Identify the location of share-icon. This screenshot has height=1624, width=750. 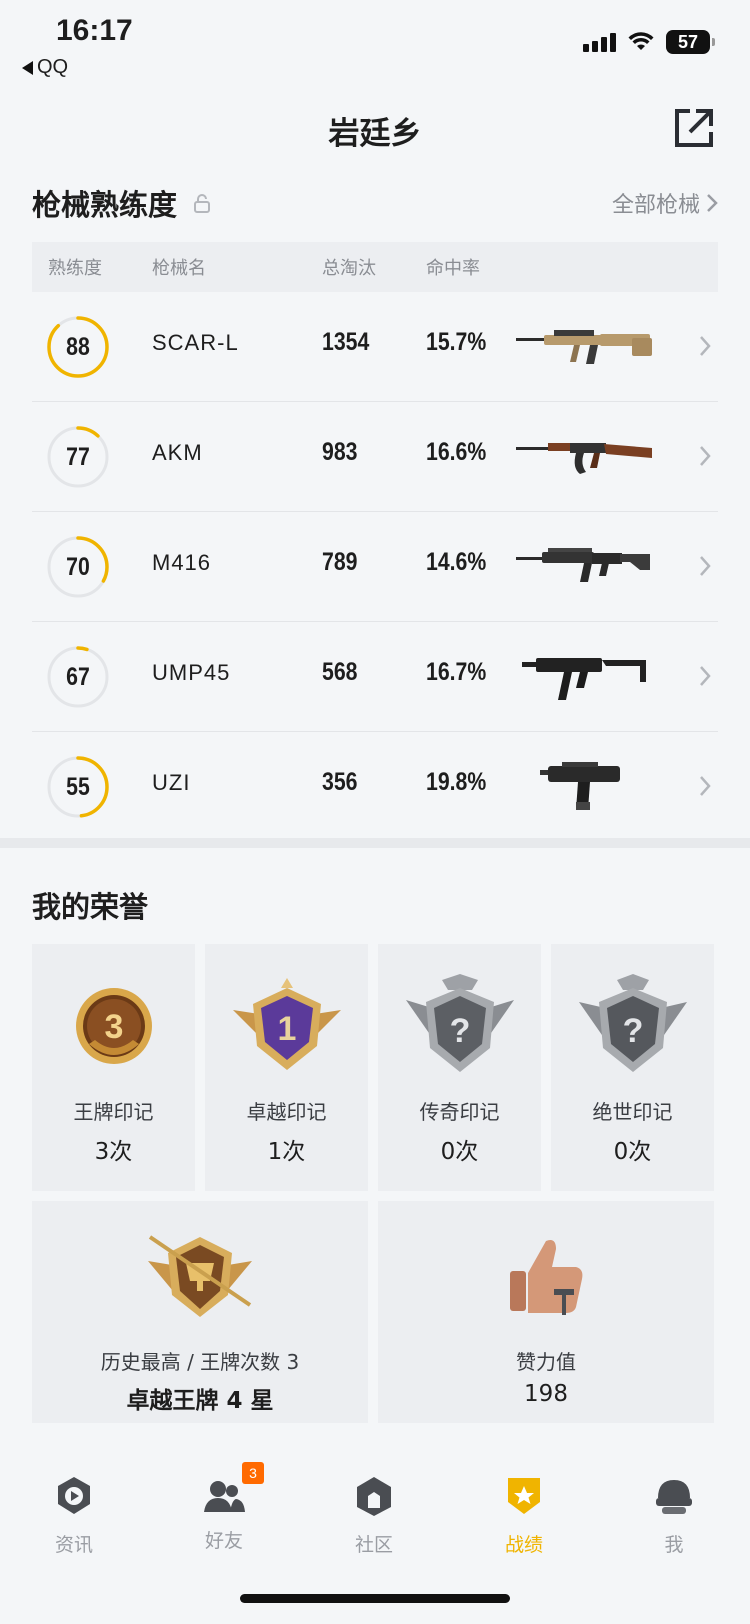
(694, 128).